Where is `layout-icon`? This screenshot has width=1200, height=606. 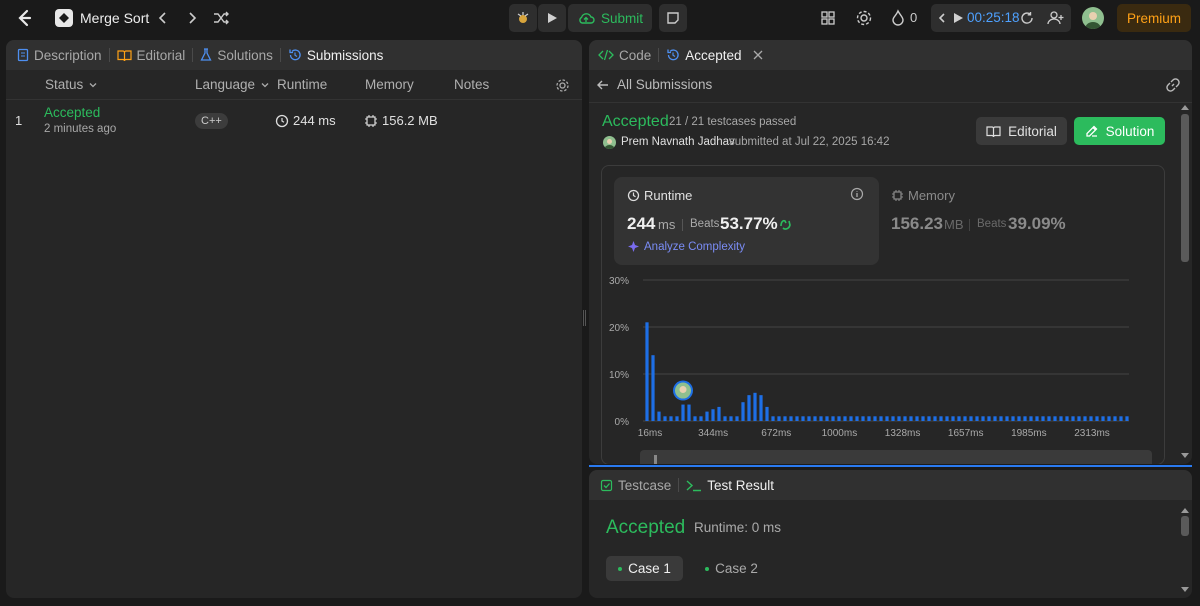 layout-icon is located at coordinates (828, 18).